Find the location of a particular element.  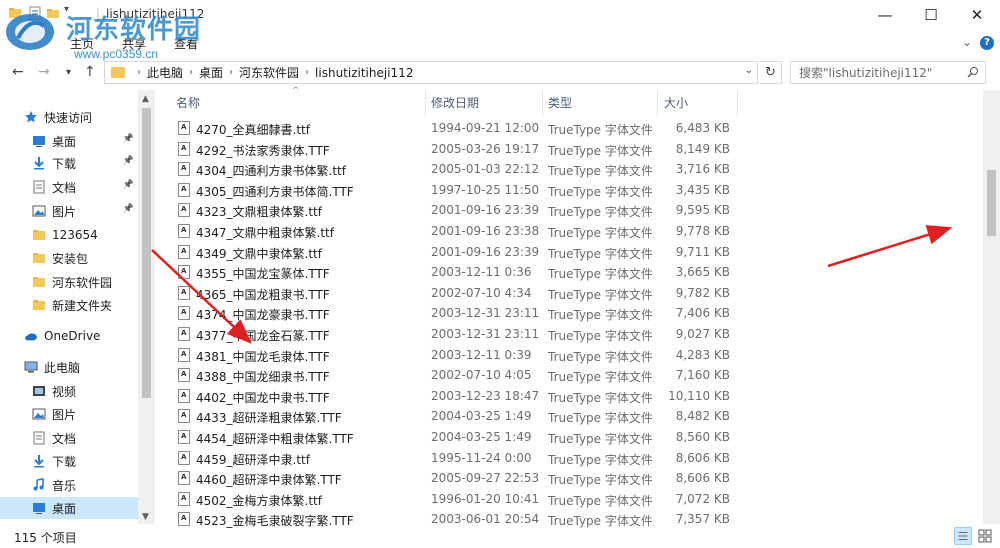

file-name: 4381_中国龙毛隶体.TTF is located at coordinates (263, 356).